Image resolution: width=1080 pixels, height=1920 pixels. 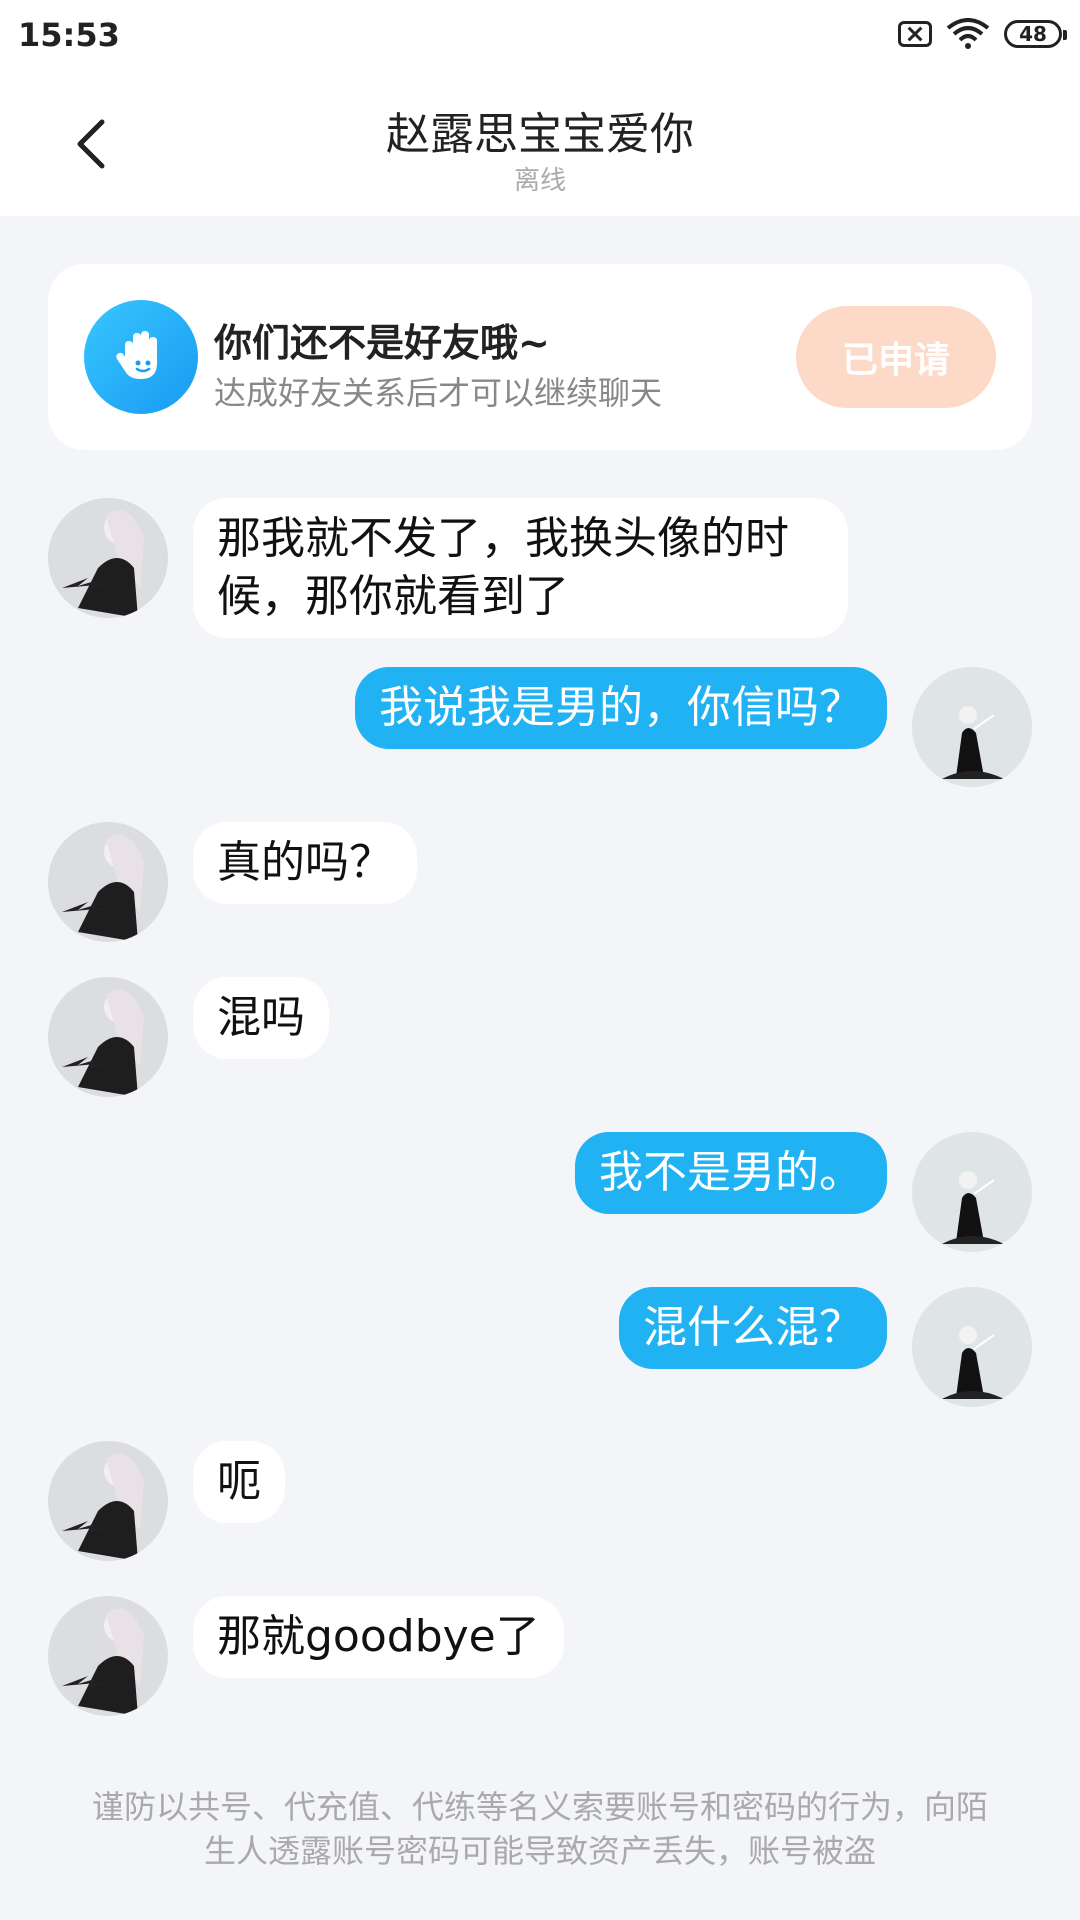 What do you see at coordinates (305, 863) in the screenshot?
I see `message-bubble-incoming: 真的吗？` at bounding box center [305, 863].